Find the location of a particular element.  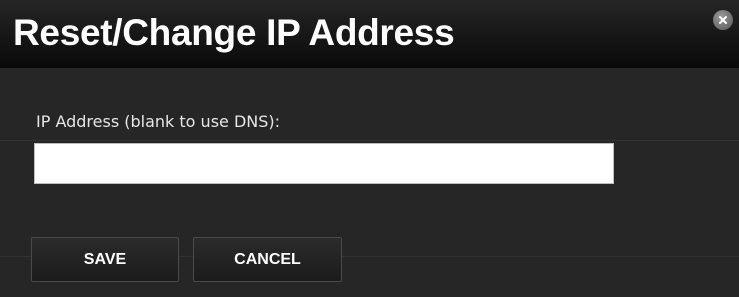

ip-address-label: IP Address (blank to use DNS): is located at coordinates (158, 121).